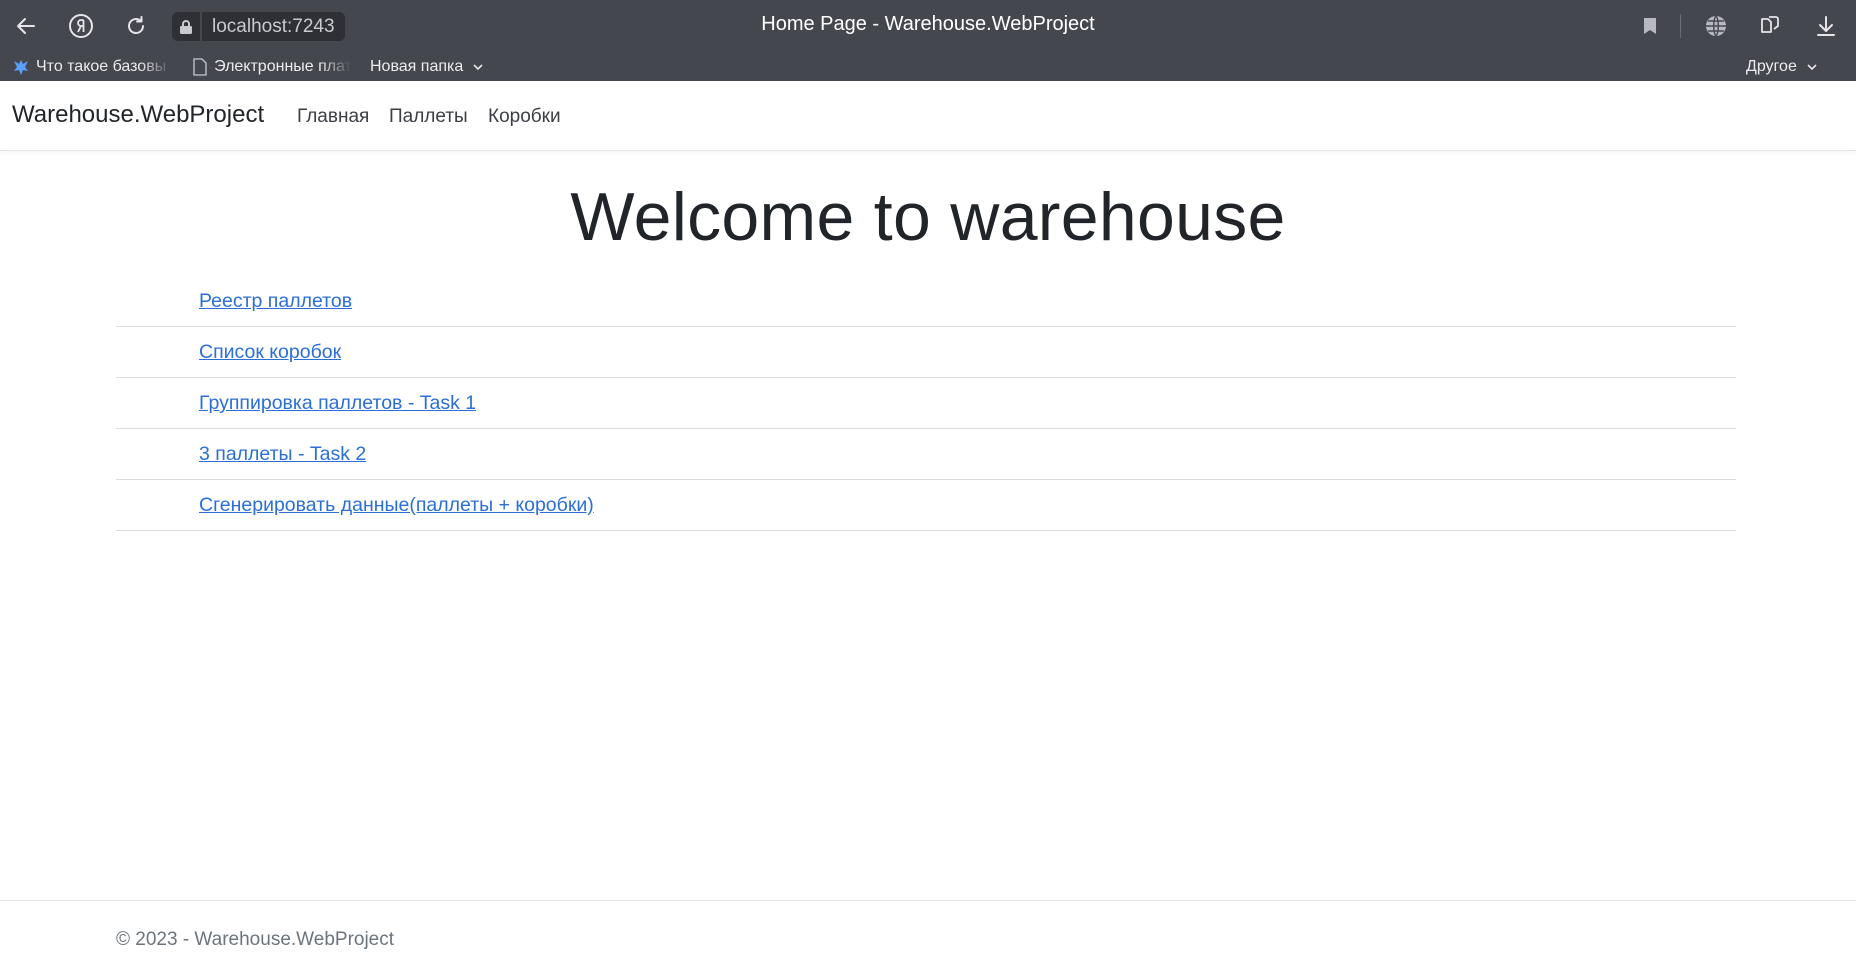 This screenshot has height=972, width=1856. What do you see at coordinates (1770, 26) in the screenshot?
I see `extensions-icon` at bounding box center [1770, 26].